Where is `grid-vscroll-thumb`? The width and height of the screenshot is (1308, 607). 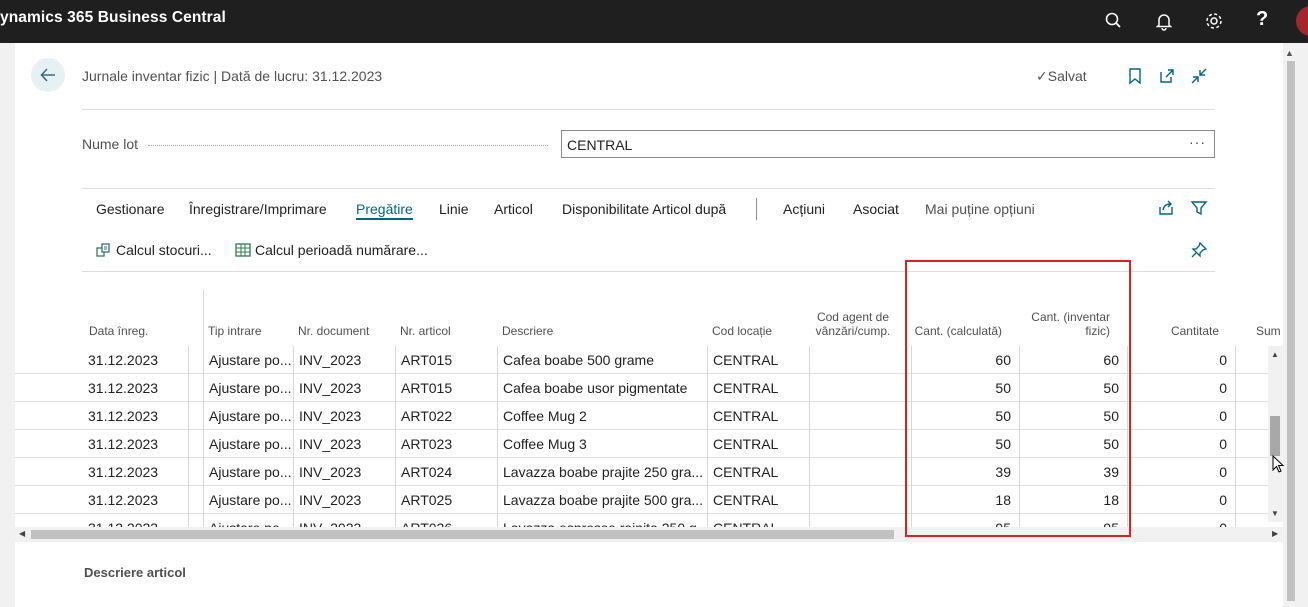 grid-vscroll-thumb is located at coordinates (1275, 436).